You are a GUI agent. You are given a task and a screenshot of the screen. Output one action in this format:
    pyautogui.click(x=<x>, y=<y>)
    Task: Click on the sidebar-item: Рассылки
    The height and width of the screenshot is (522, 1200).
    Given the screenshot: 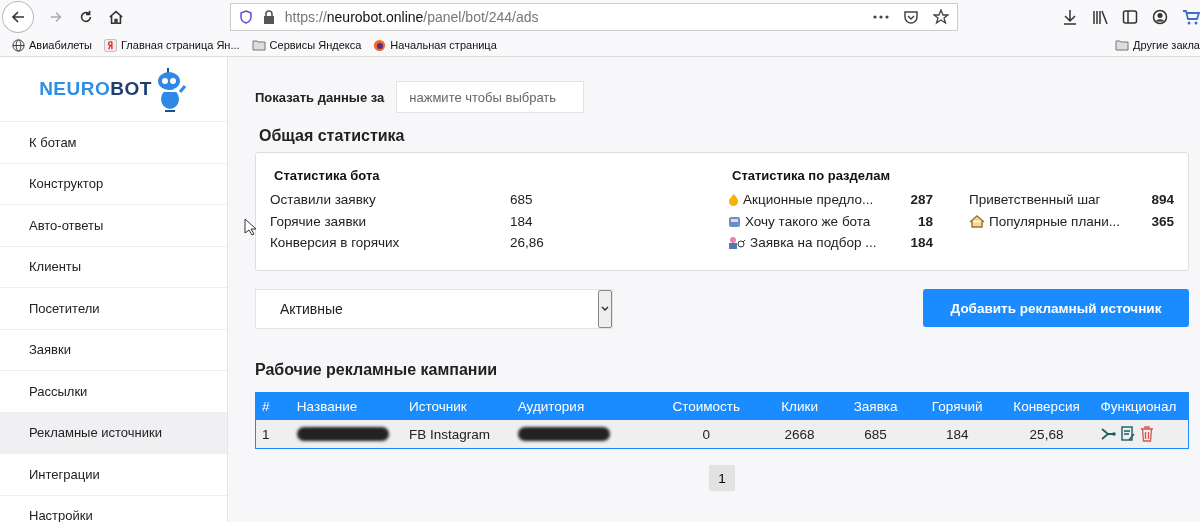 What is the action you would take?
    pyautogui.click(x=113, y=392)
    